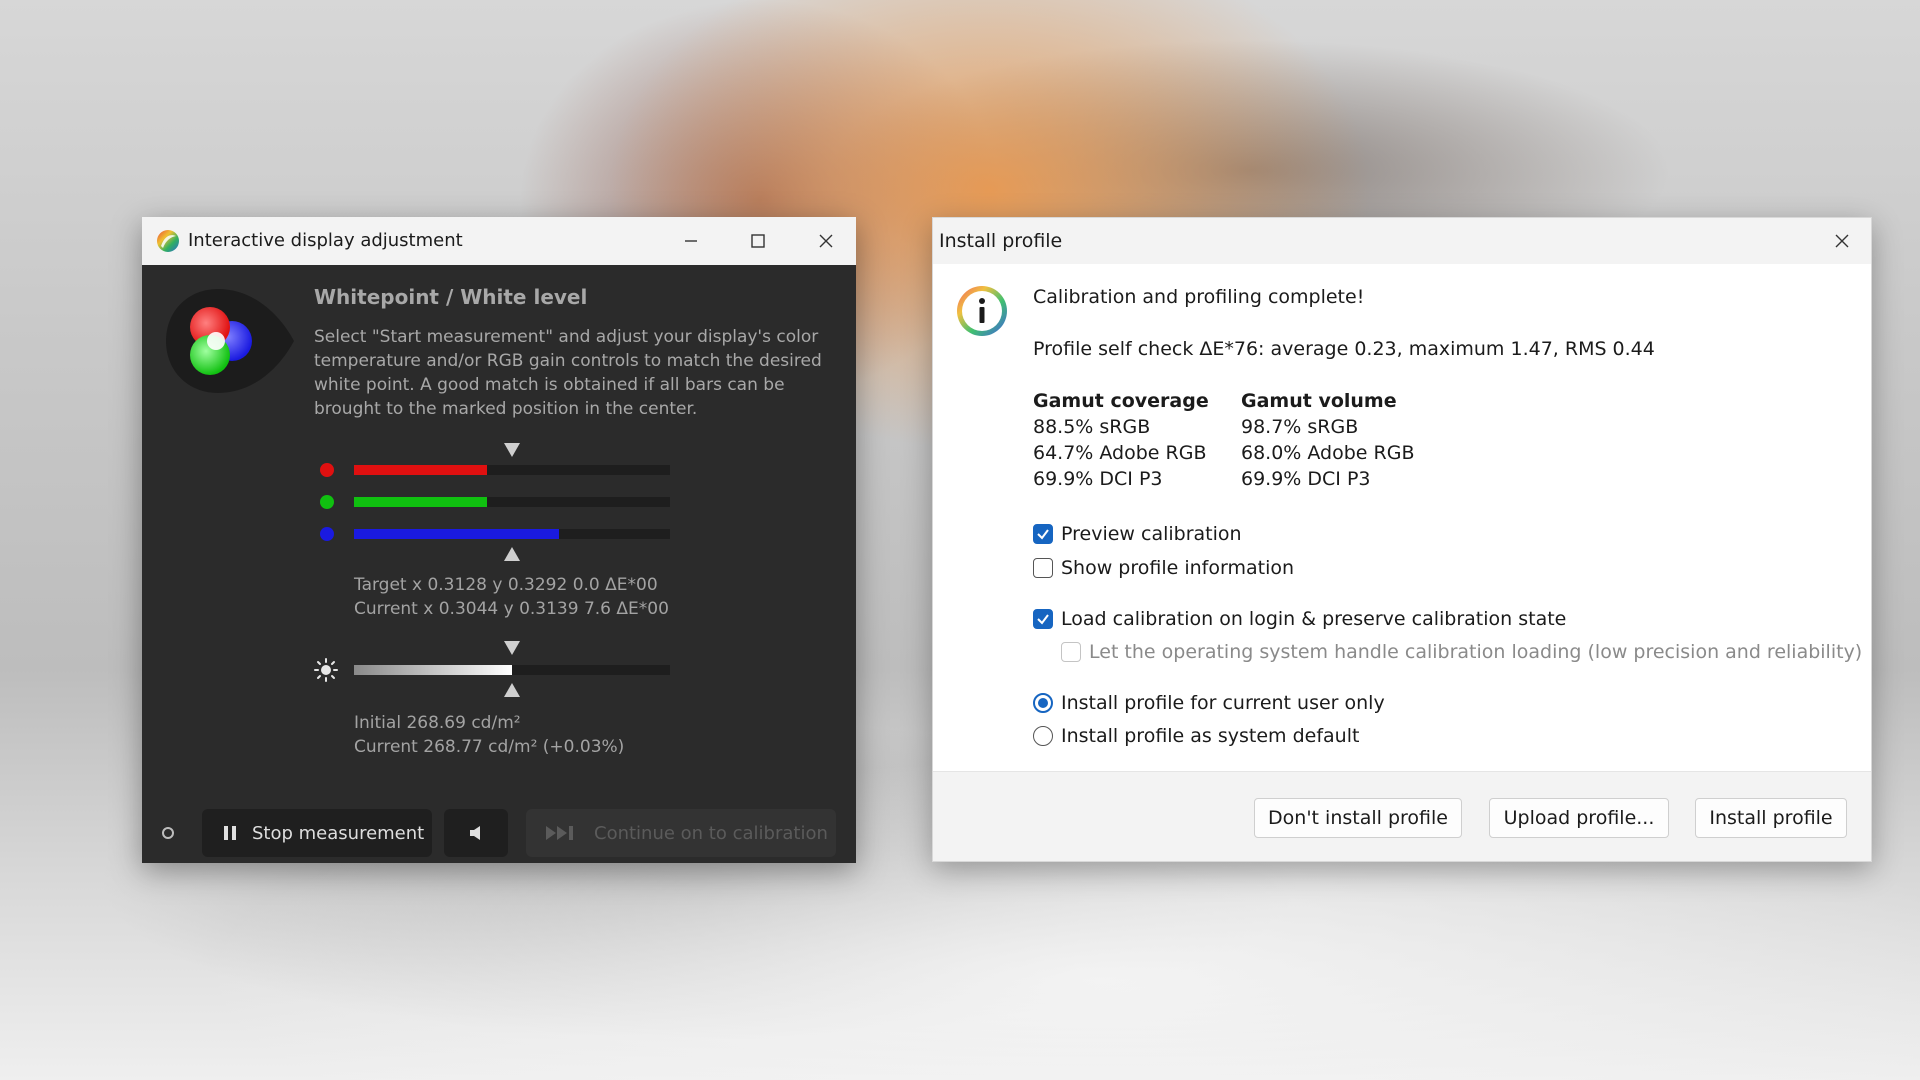 Image resolution: width=1920 pixels, height=1080 pixels. What do you see at coordinates (489, 747) in the screenshot?
I see `current-luminance-readout: Current 268.77 cd/m² (+0.03%)` at bounding box center [489, 747].